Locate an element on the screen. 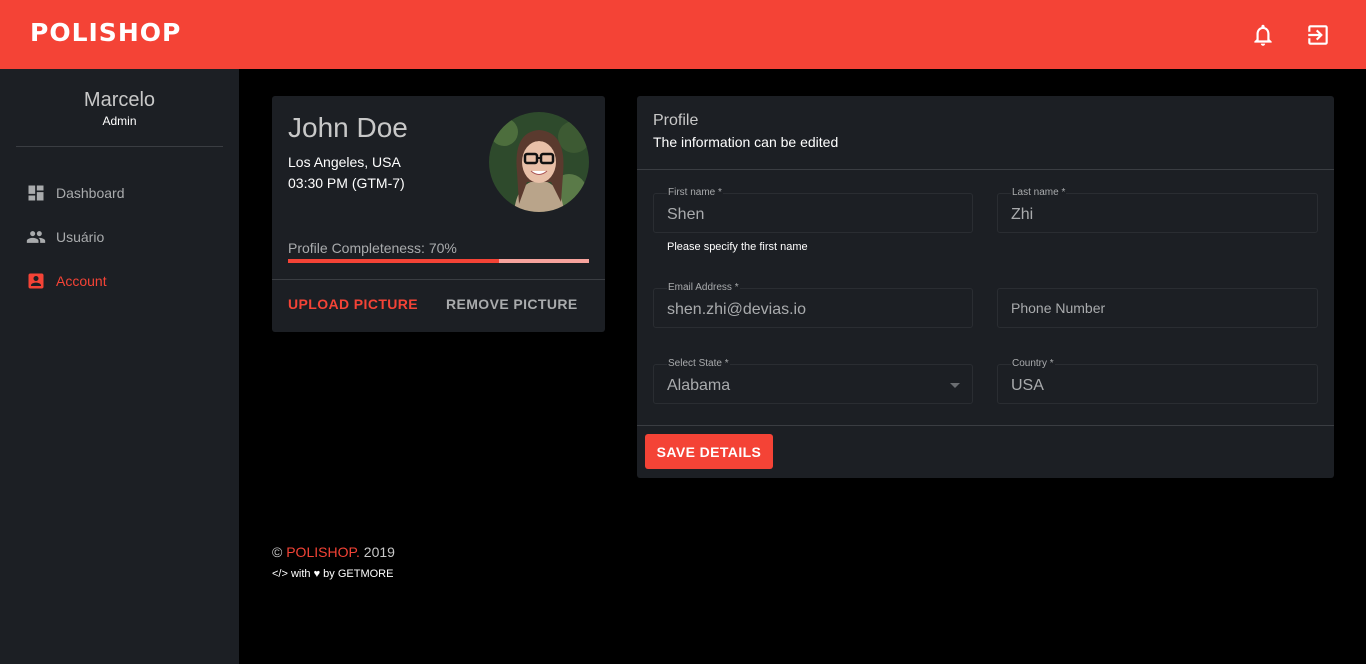 The height and width of the screenshot is (664, 1366). profile-location: Los Angeles, USA is located at coordinates (344, 162).